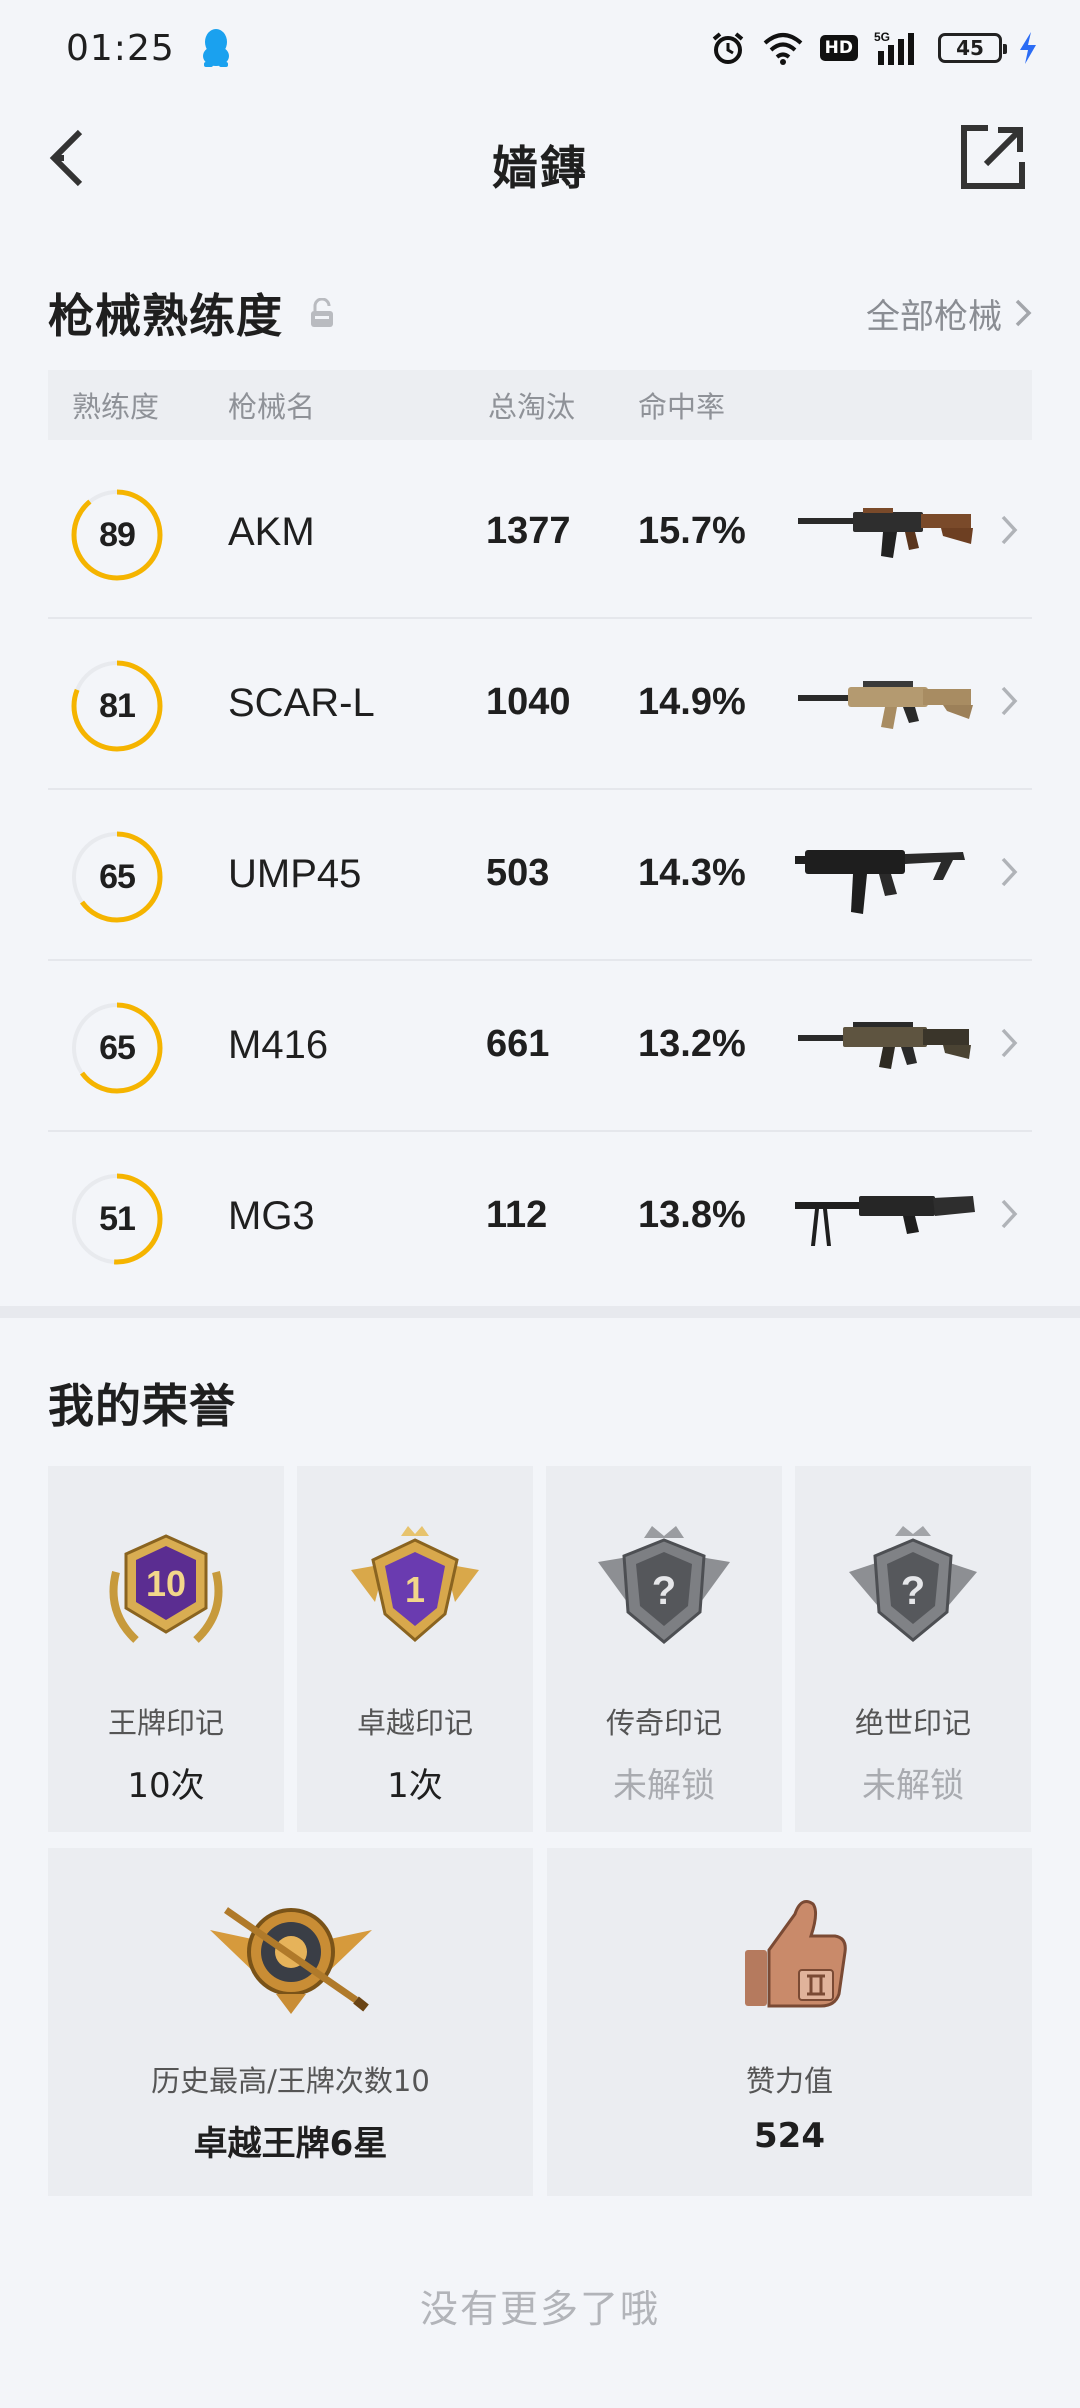 This screenshot has width=1080, height=2408. I want to click on status-time: 01:25, so click(120, 48).